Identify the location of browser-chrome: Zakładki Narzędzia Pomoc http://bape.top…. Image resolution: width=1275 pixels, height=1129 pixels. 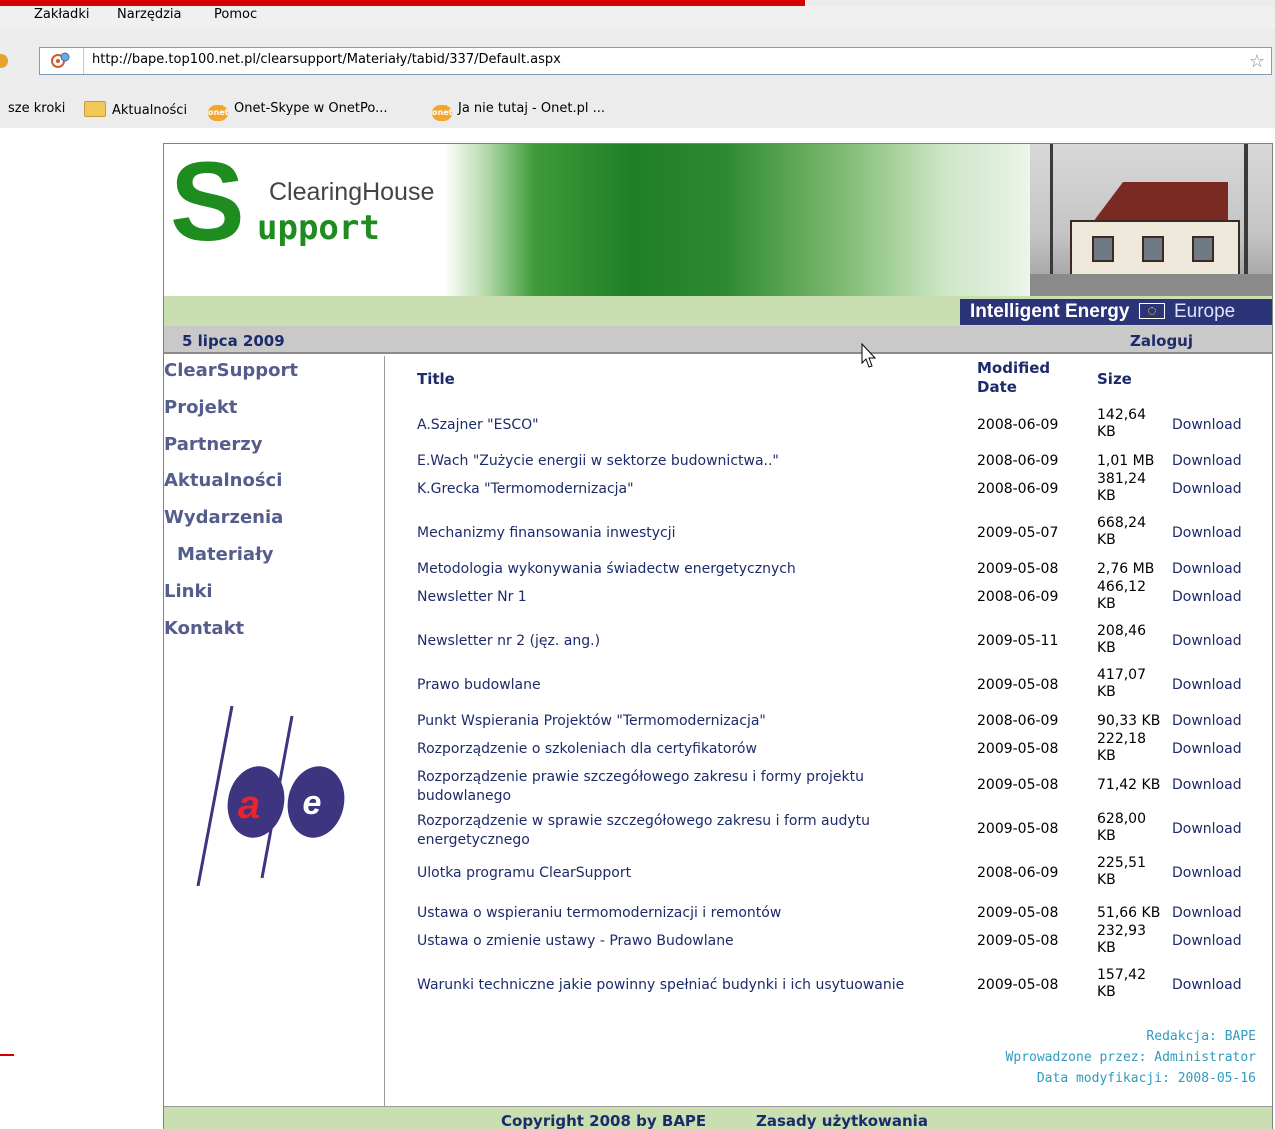
(637, 64).